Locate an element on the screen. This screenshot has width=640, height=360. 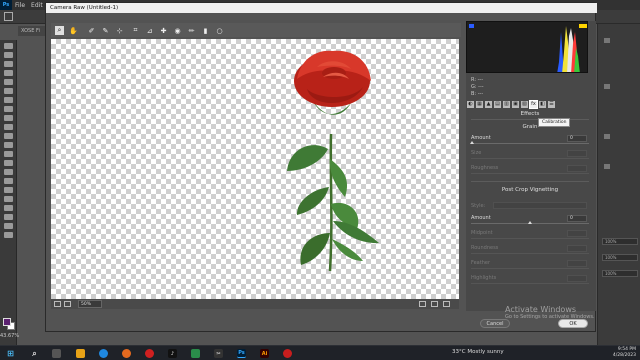
adjustment-brush-icon: ✏ is located at coordinates (191, 30).